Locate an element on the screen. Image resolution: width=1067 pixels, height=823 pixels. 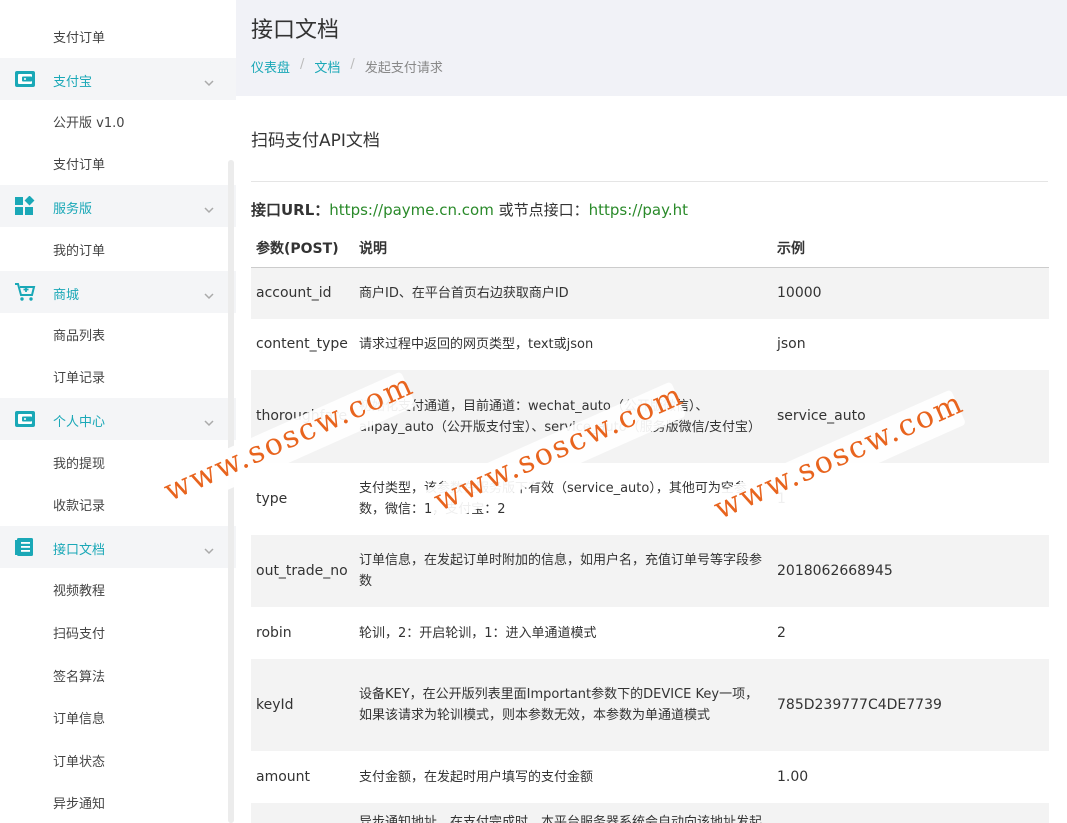
sidebar-item-label: 异步通知 is located at coordinates (79, 805).